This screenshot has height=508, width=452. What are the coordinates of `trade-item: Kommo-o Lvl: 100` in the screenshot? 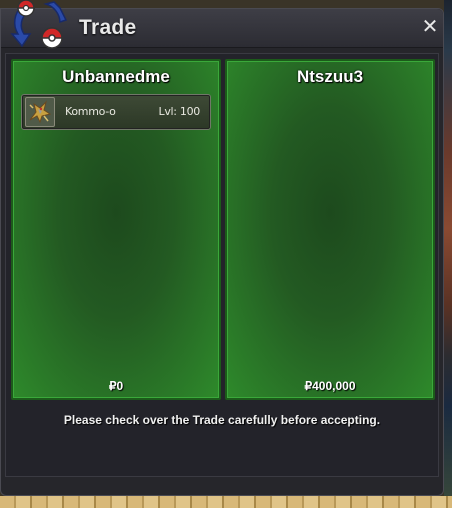 It's located at (116, 112).